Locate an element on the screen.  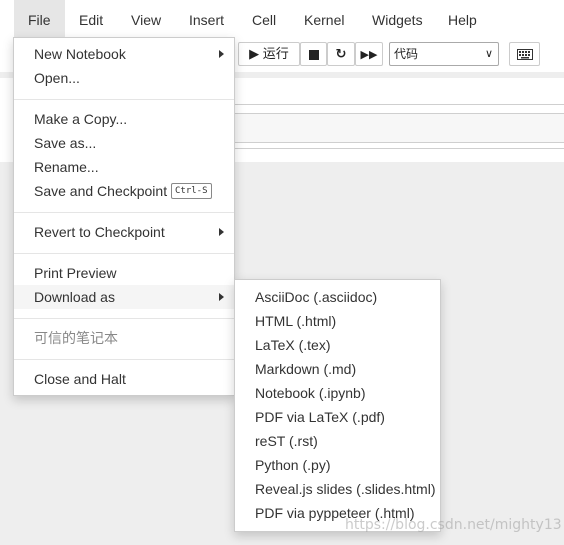
download-item-pdf-latex: PDF via LaTeX (.pdf) is located at coordinates (337, 417).